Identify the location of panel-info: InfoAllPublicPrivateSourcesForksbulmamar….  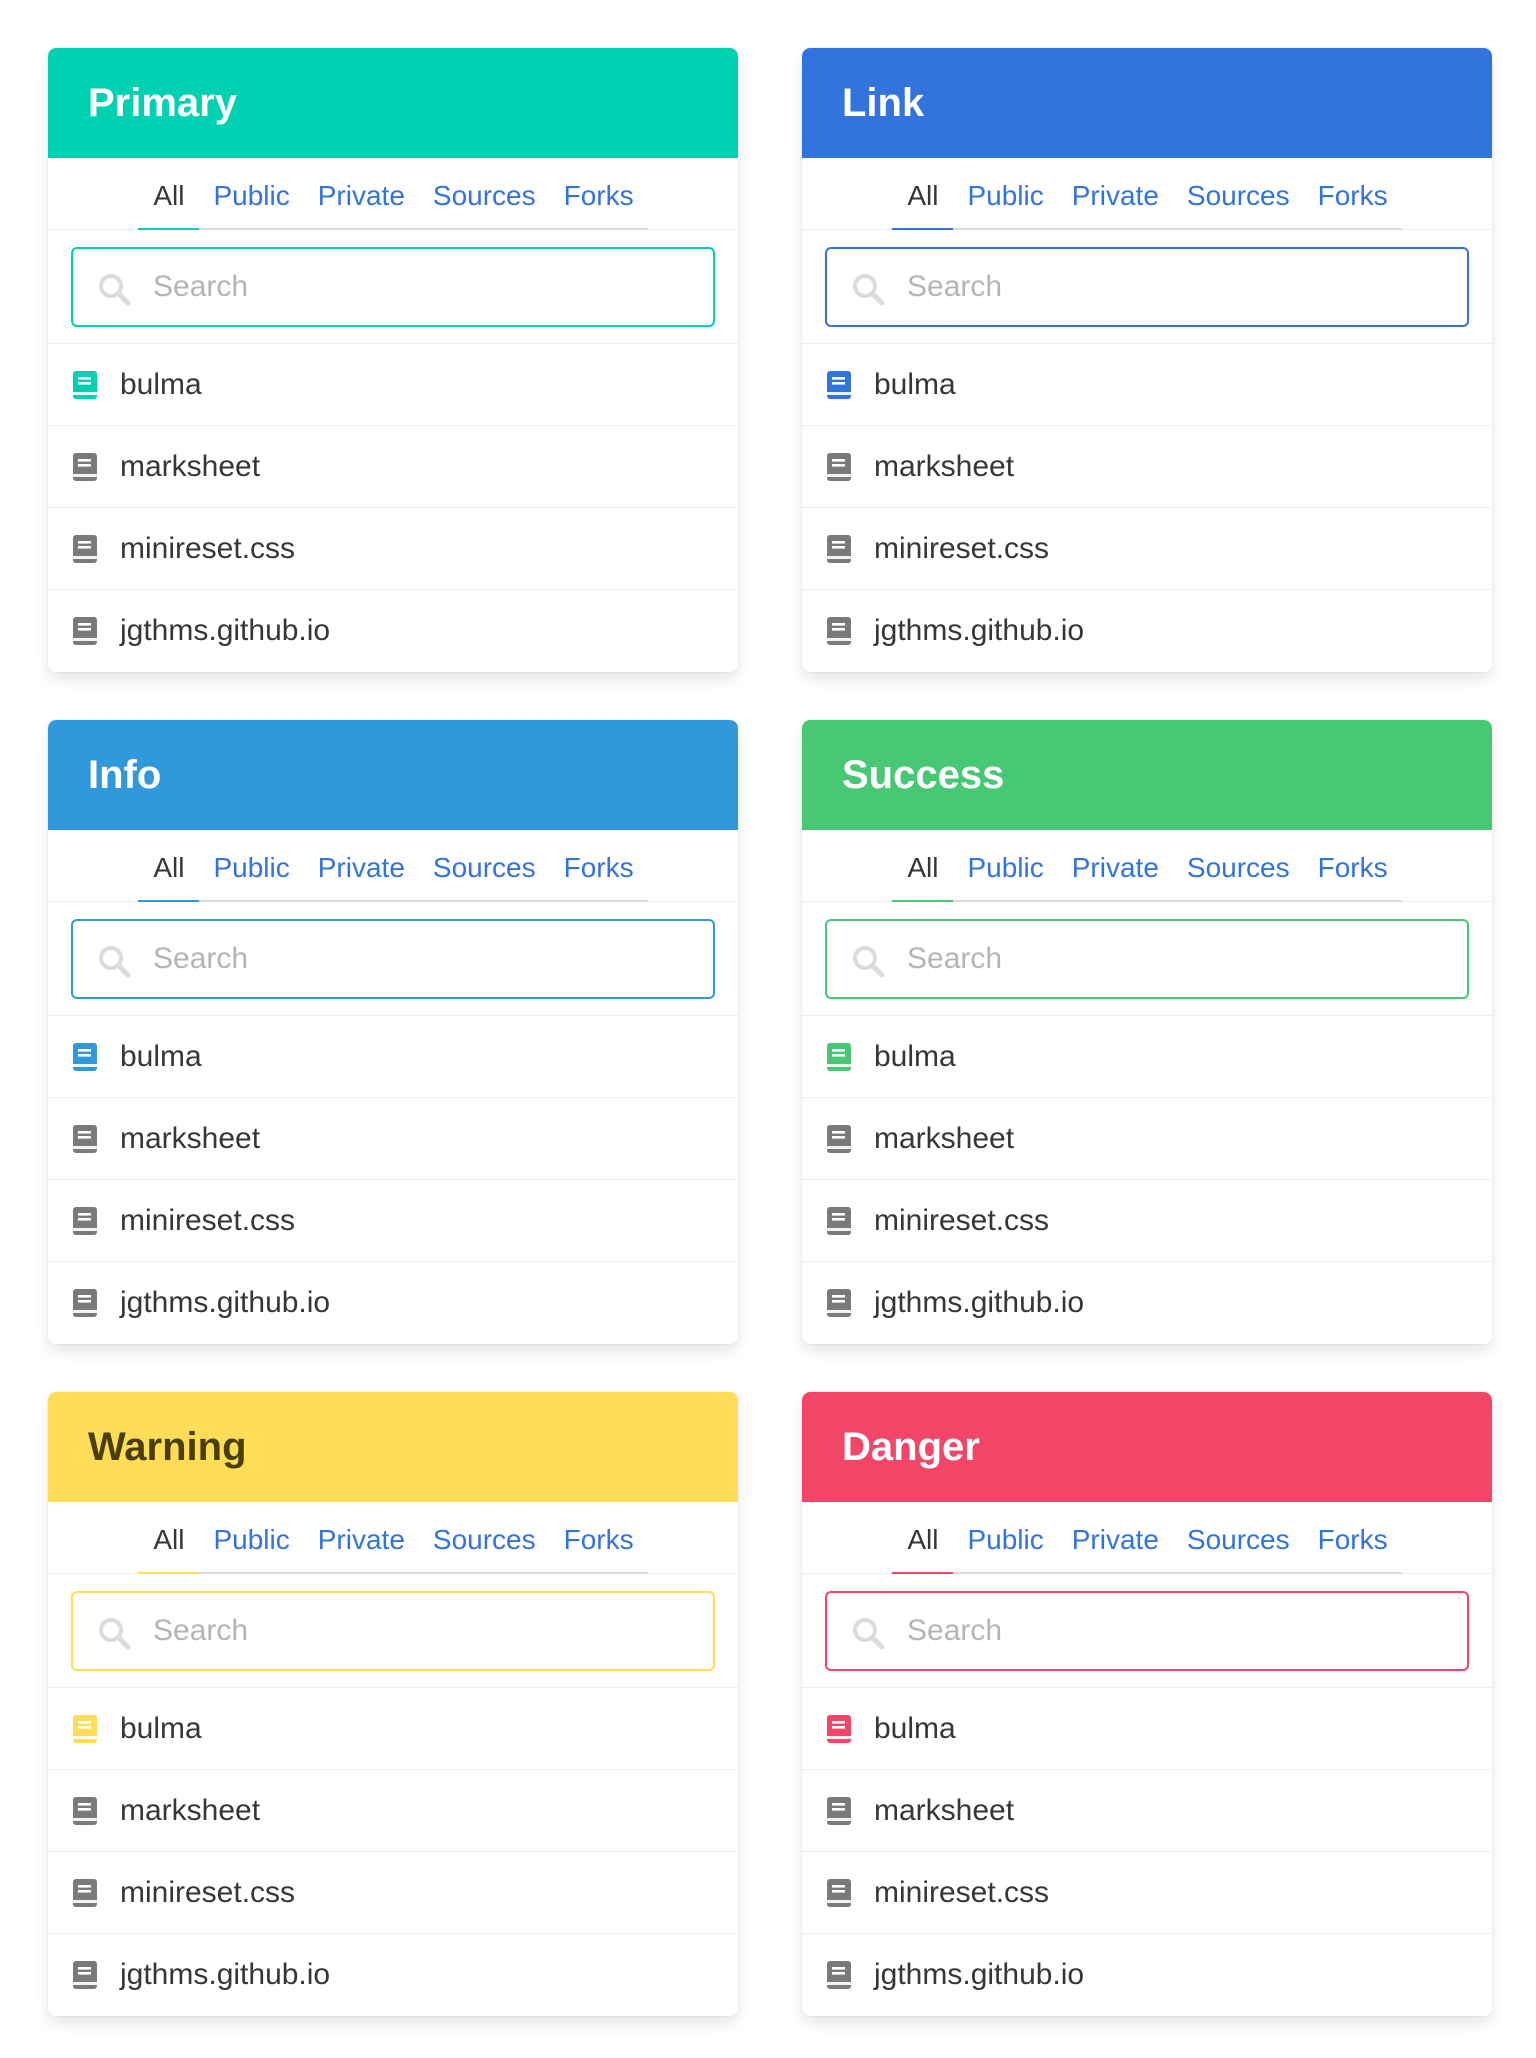
(393, 1032).